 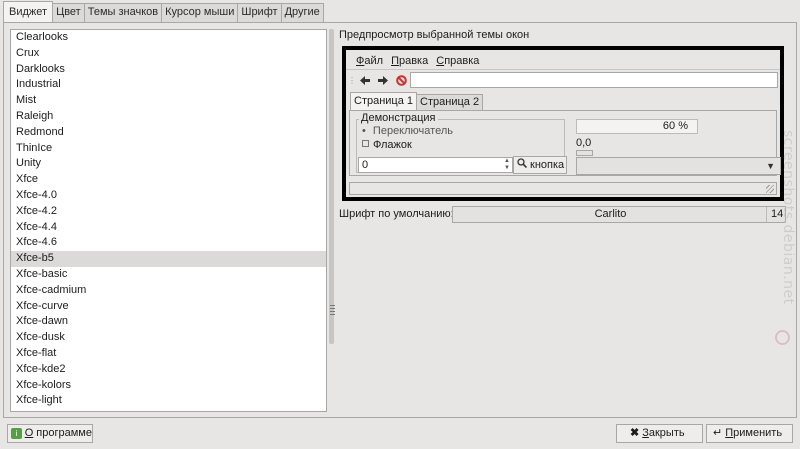 What do you see at coordinates (365, 80) in the screenshot?
I see `back-arrow-icon` at bounding box center [365, 80].